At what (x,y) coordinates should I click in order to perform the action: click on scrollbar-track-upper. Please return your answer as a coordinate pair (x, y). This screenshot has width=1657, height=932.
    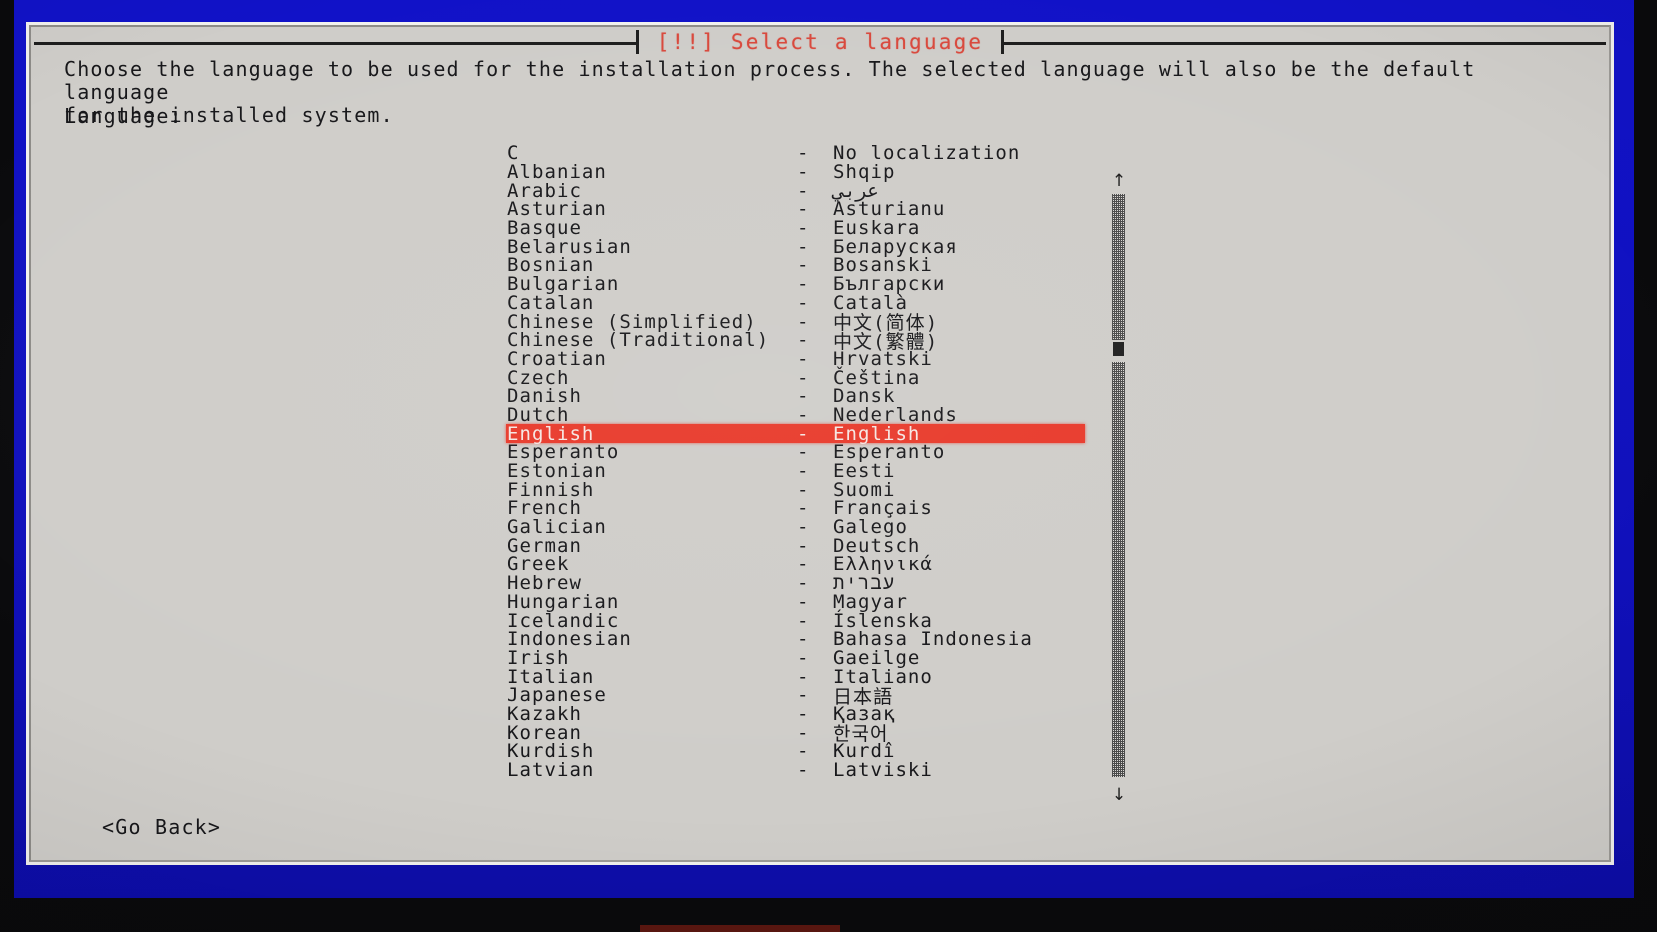
    Looking at the image, I should click on (1118, 267).